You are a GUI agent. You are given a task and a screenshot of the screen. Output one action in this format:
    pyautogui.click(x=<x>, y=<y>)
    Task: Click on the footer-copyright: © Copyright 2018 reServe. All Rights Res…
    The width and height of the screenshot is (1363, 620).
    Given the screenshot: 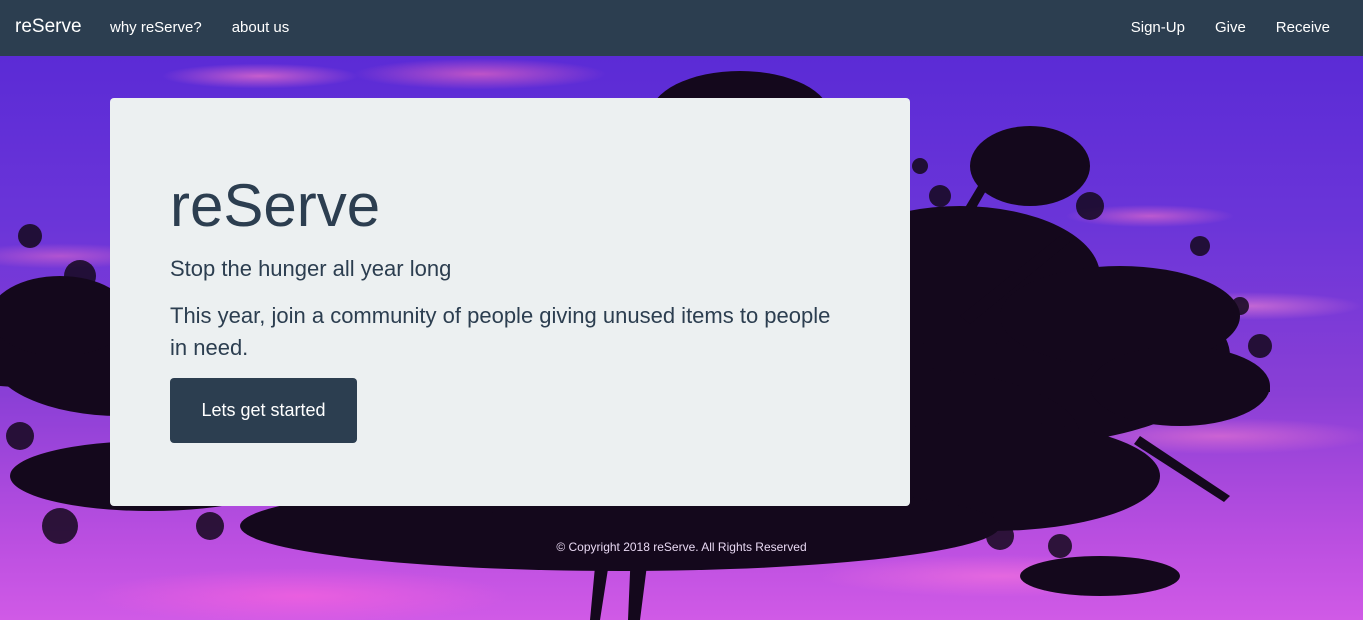 What is the action you would take?
    pyautogui.click(x=681, y=547)
    